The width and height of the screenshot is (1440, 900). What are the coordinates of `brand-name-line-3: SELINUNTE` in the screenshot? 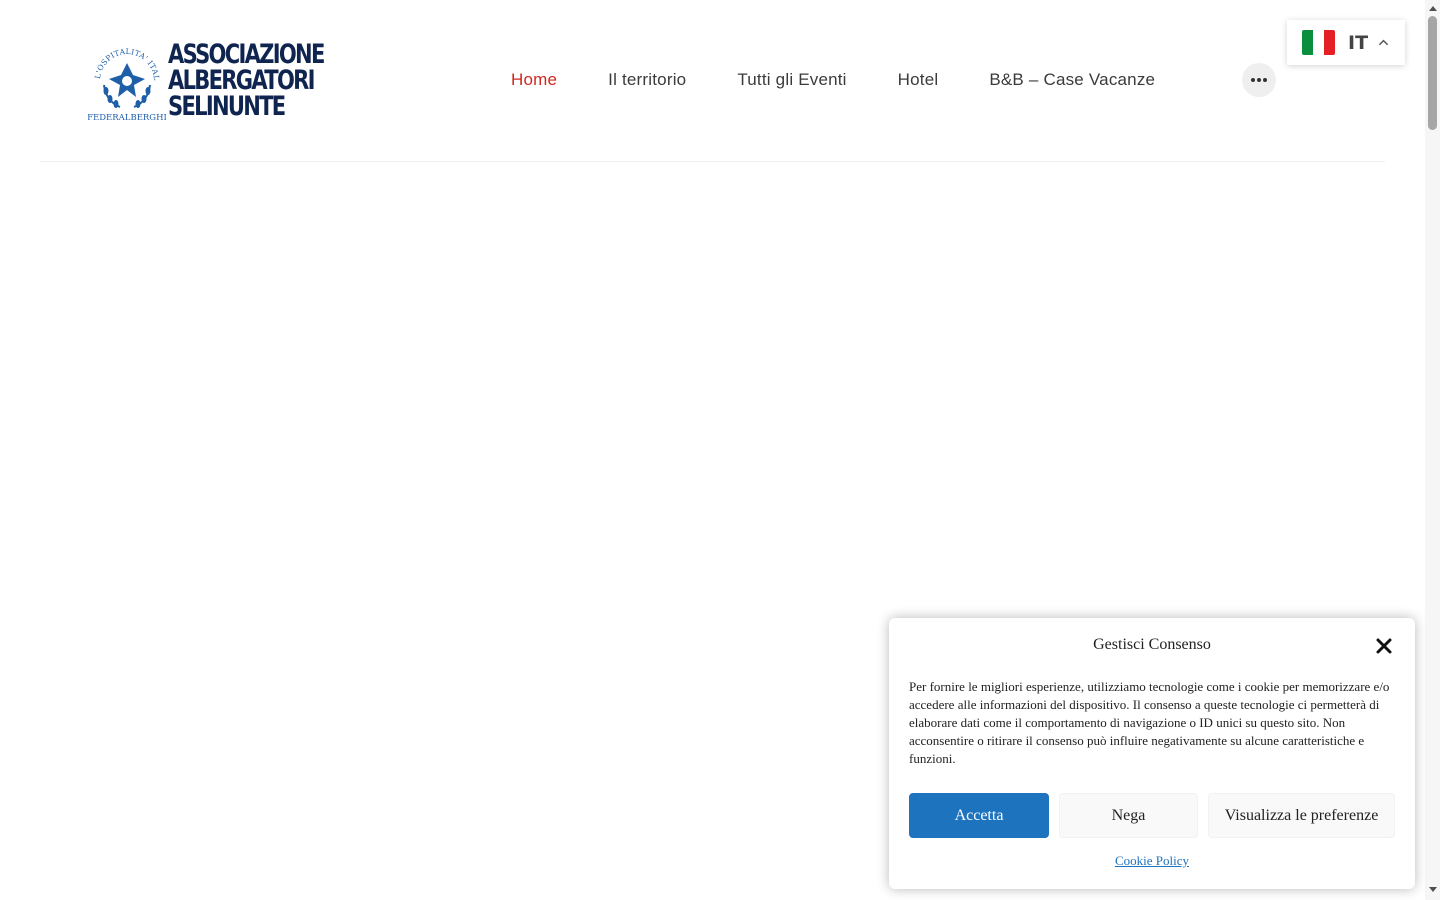 It's located at (227, 106).